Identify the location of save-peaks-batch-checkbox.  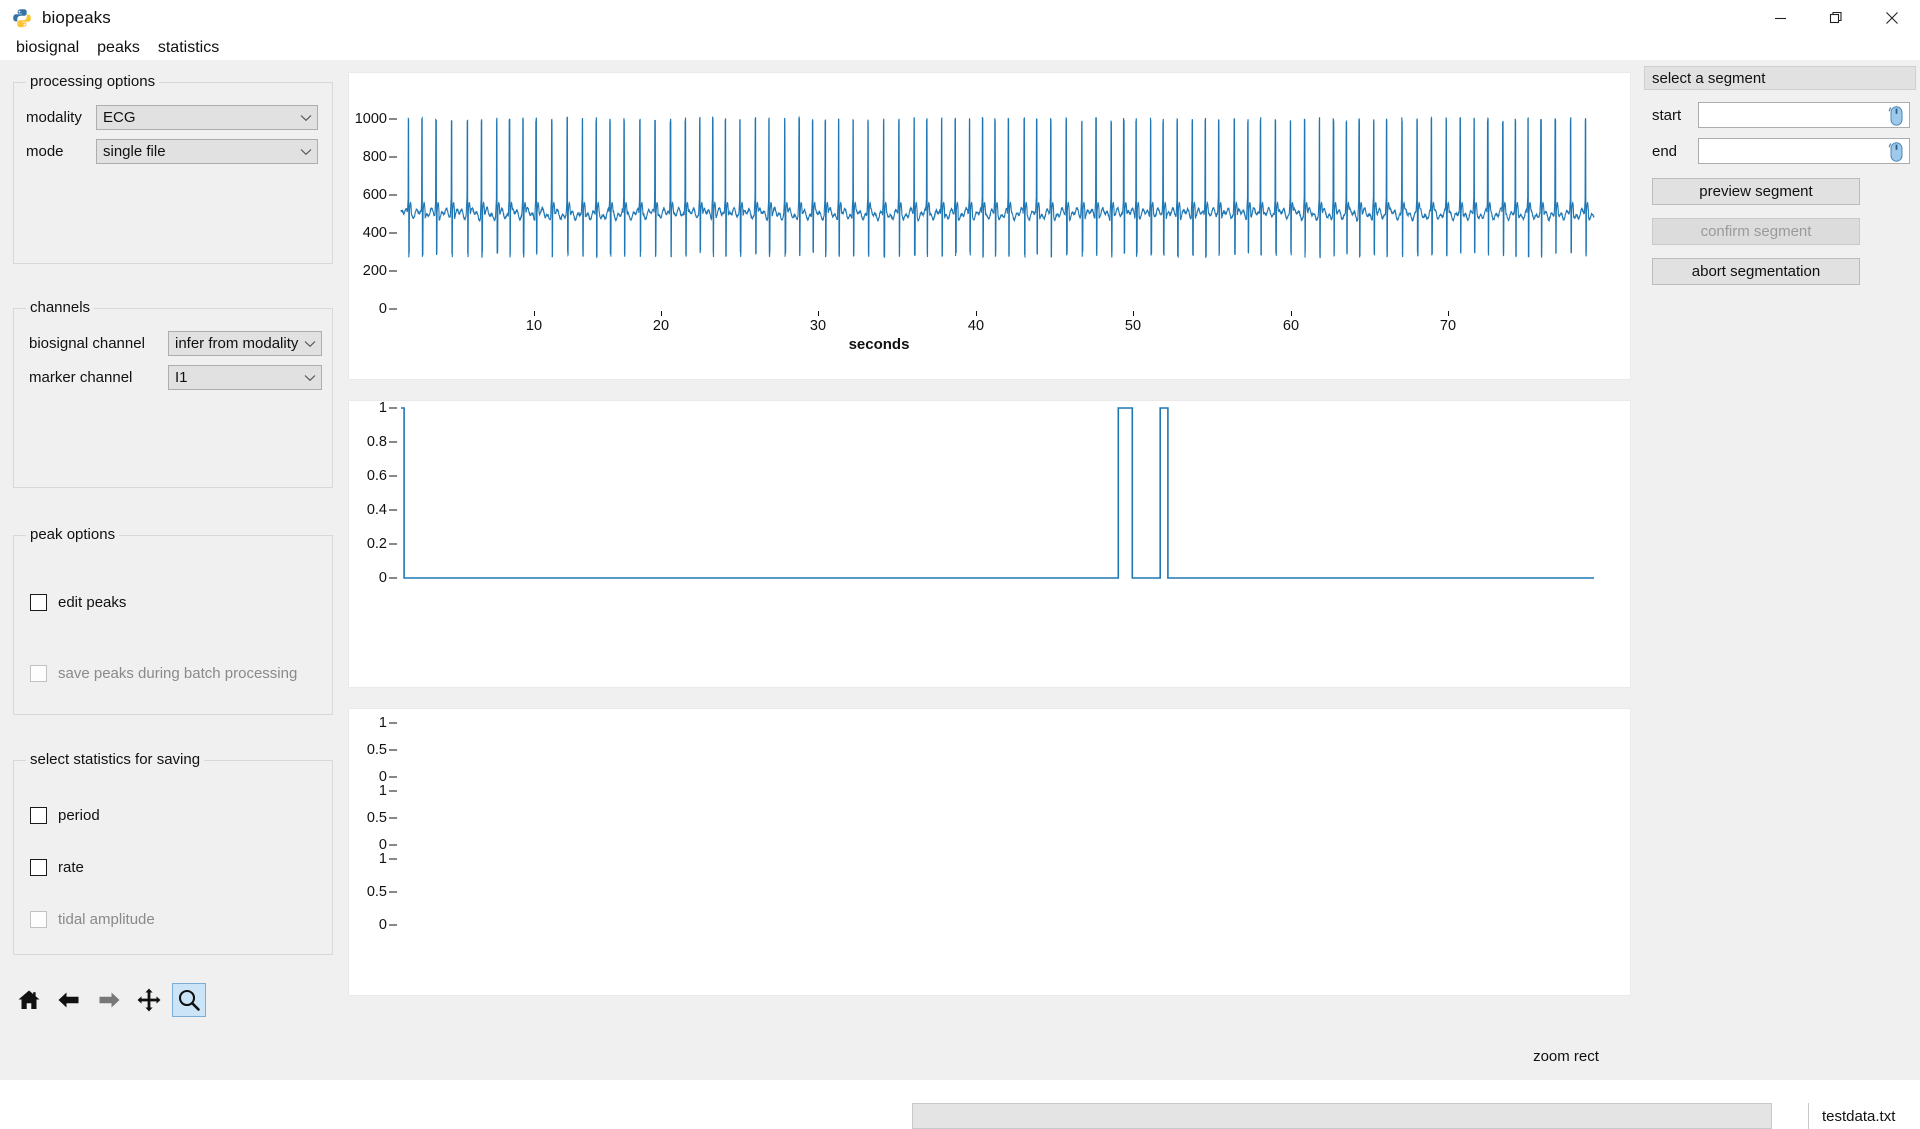
(38, 673).